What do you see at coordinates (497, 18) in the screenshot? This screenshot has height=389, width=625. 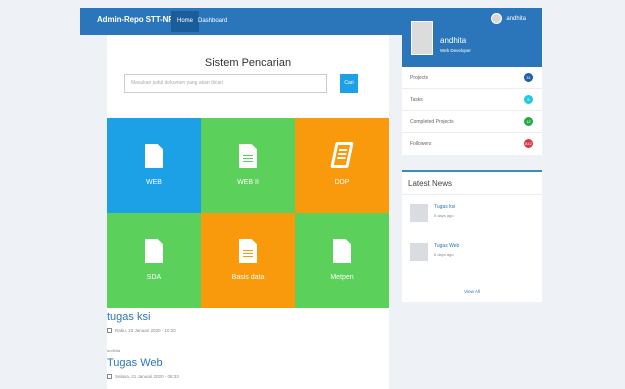 I see `user-avatar-icon` at bounding box center [497, 18].